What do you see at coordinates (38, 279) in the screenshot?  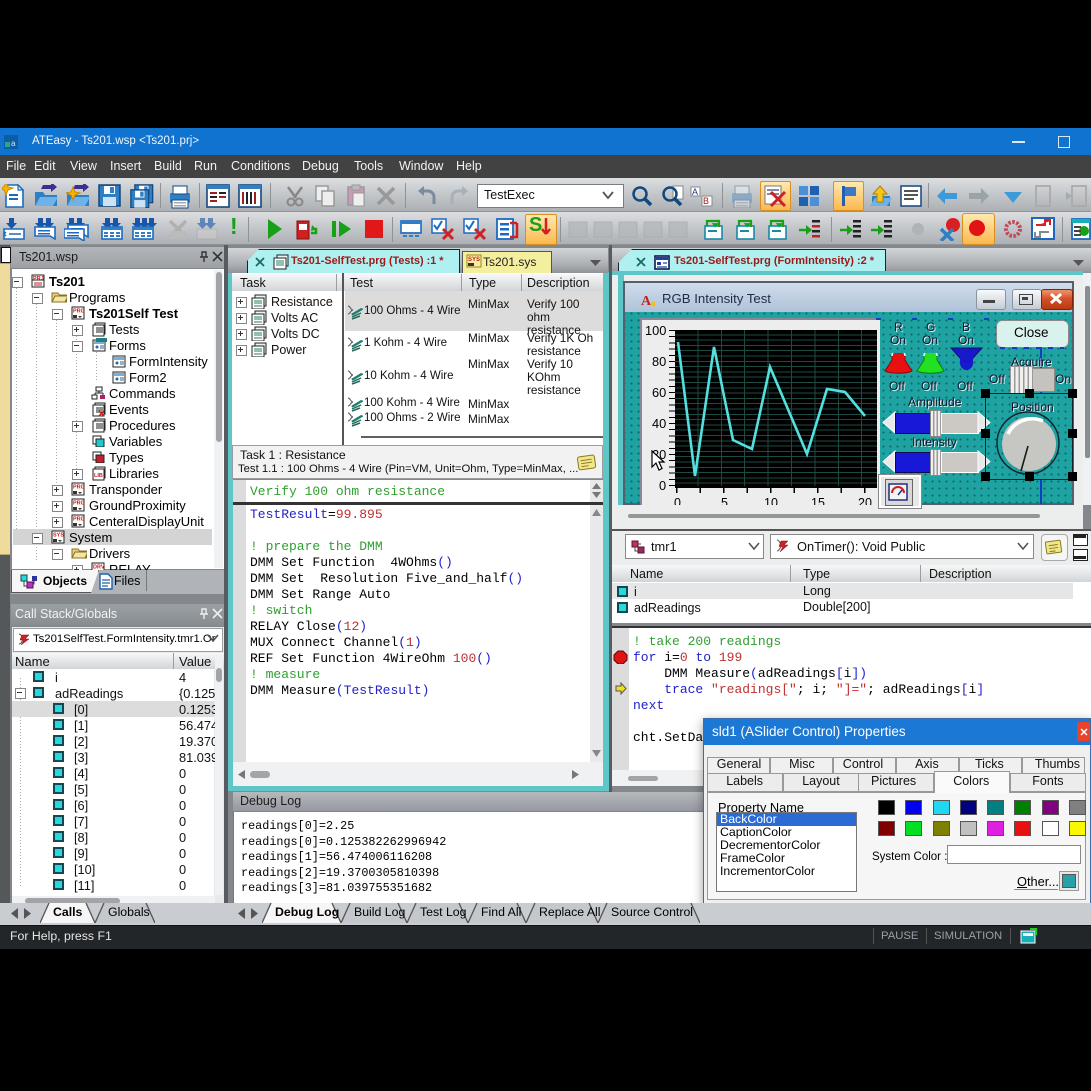 I see `svg-text: PRJ` at bounding box center [38, 279].